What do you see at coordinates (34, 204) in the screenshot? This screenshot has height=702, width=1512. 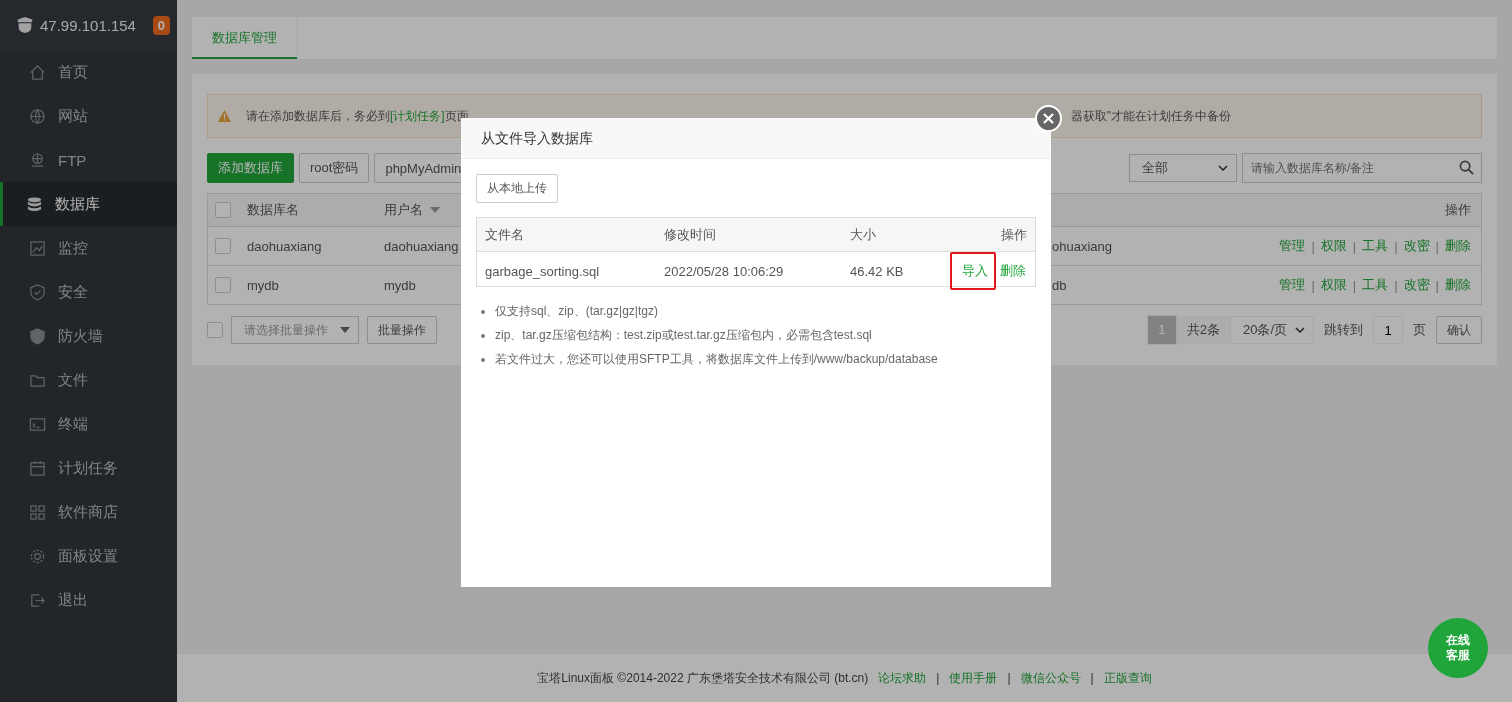 I see `database-icon` at bounding box center [34, 204].